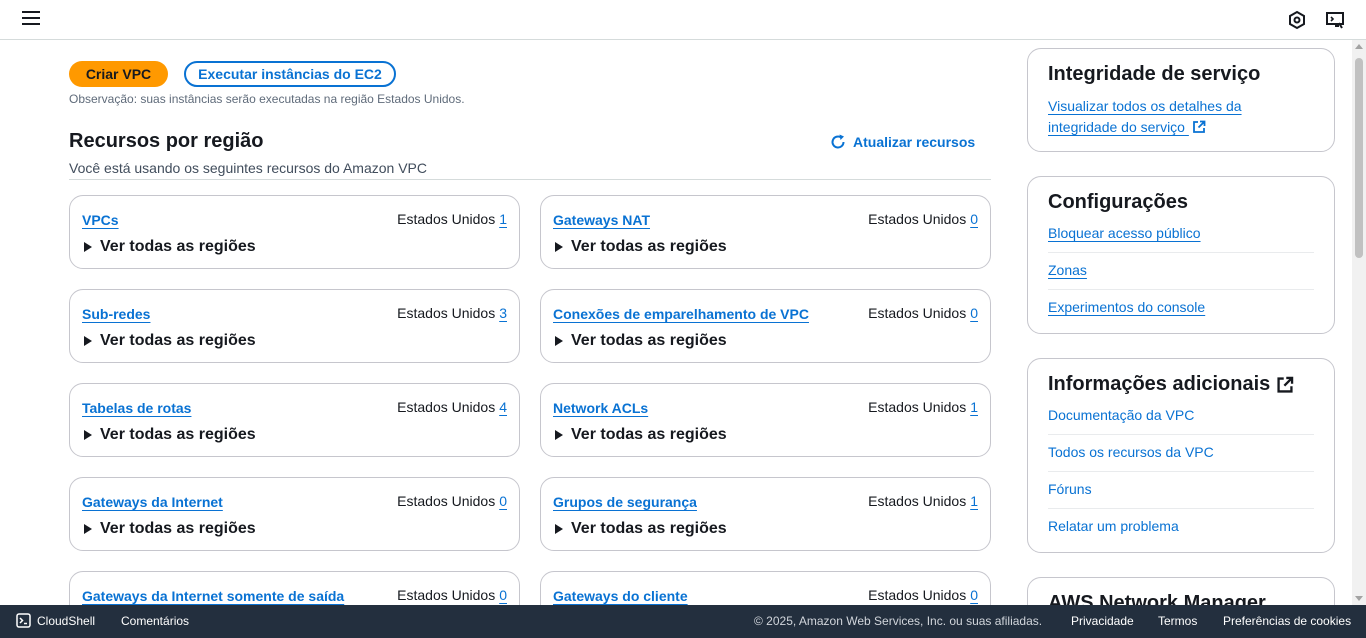 This screenshot has height=638, width=1366. Describe the element at coordinates (1124, 233) in the screenshot. I see `block-public-access-link: Bloquear acesso público` at that location.